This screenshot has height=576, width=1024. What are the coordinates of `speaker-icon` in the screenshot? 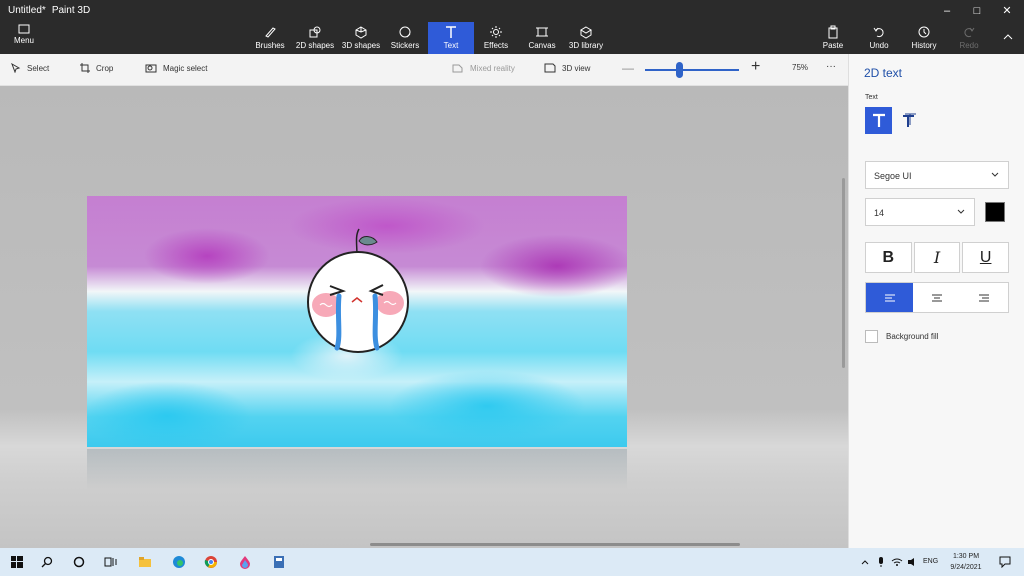 It's located at (913, 562).